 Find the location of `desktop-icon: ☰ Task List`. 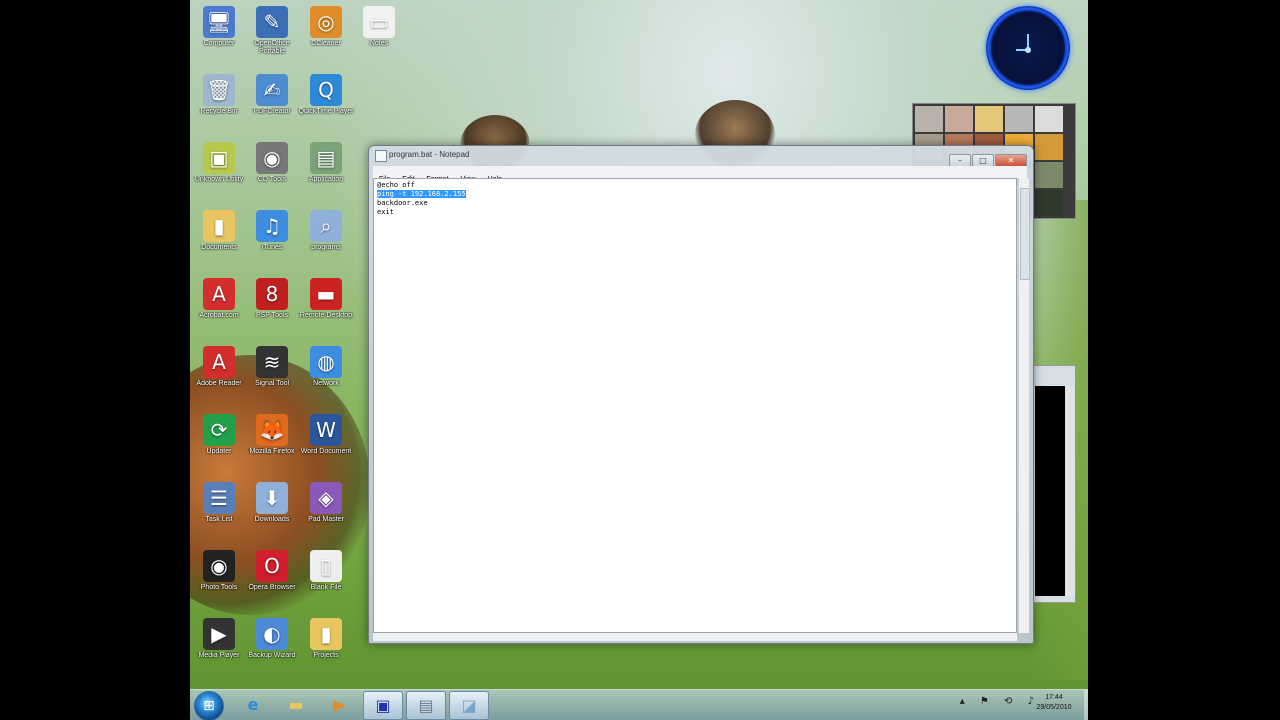

desktop-icon: ☰ Task List is located at coordinates (219, 509).